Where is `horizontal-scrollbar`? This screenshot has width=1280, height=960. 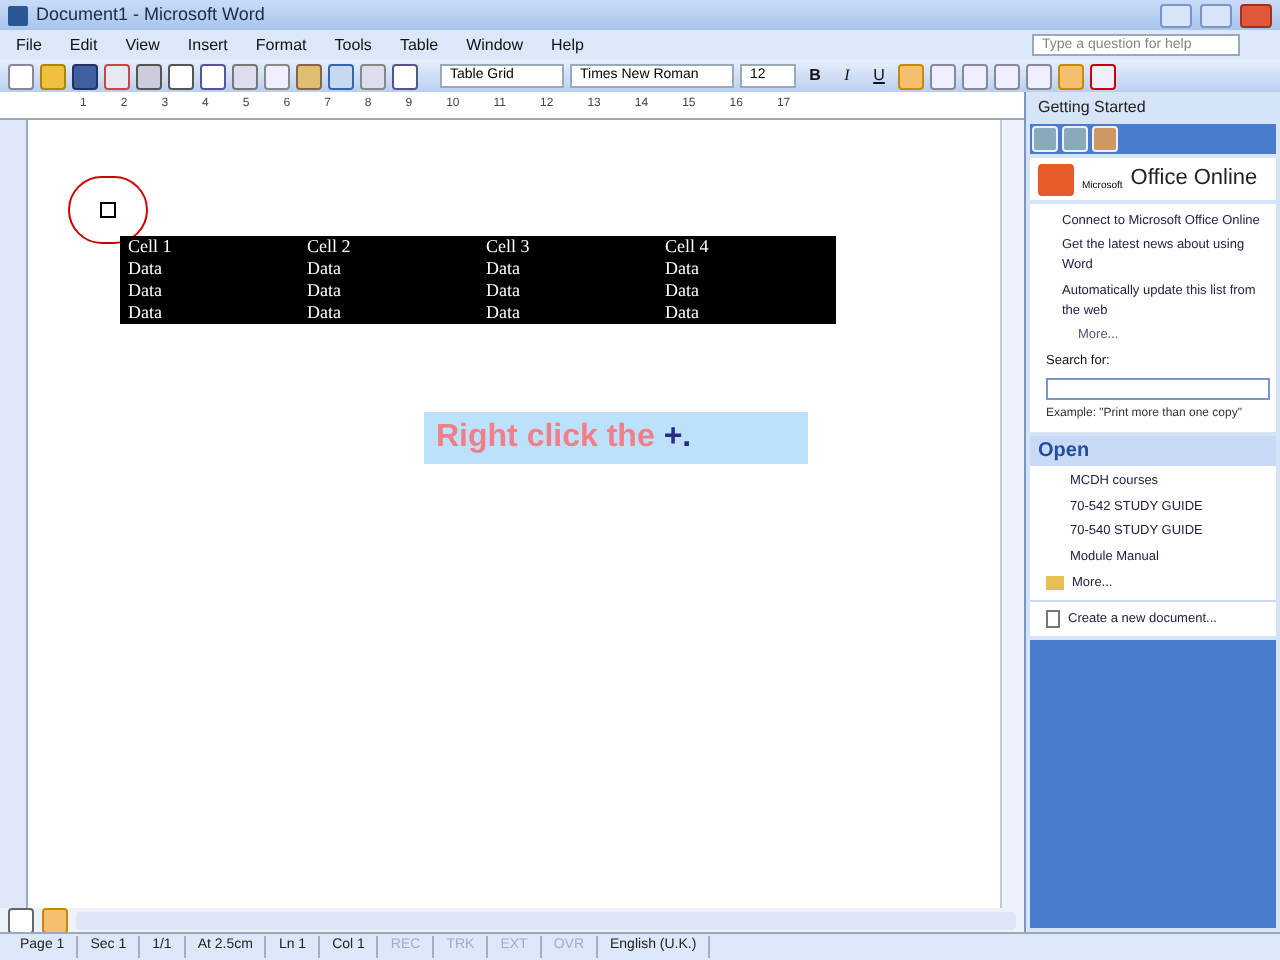 horizontal-scrollbar is located at coordinates (546, 920).